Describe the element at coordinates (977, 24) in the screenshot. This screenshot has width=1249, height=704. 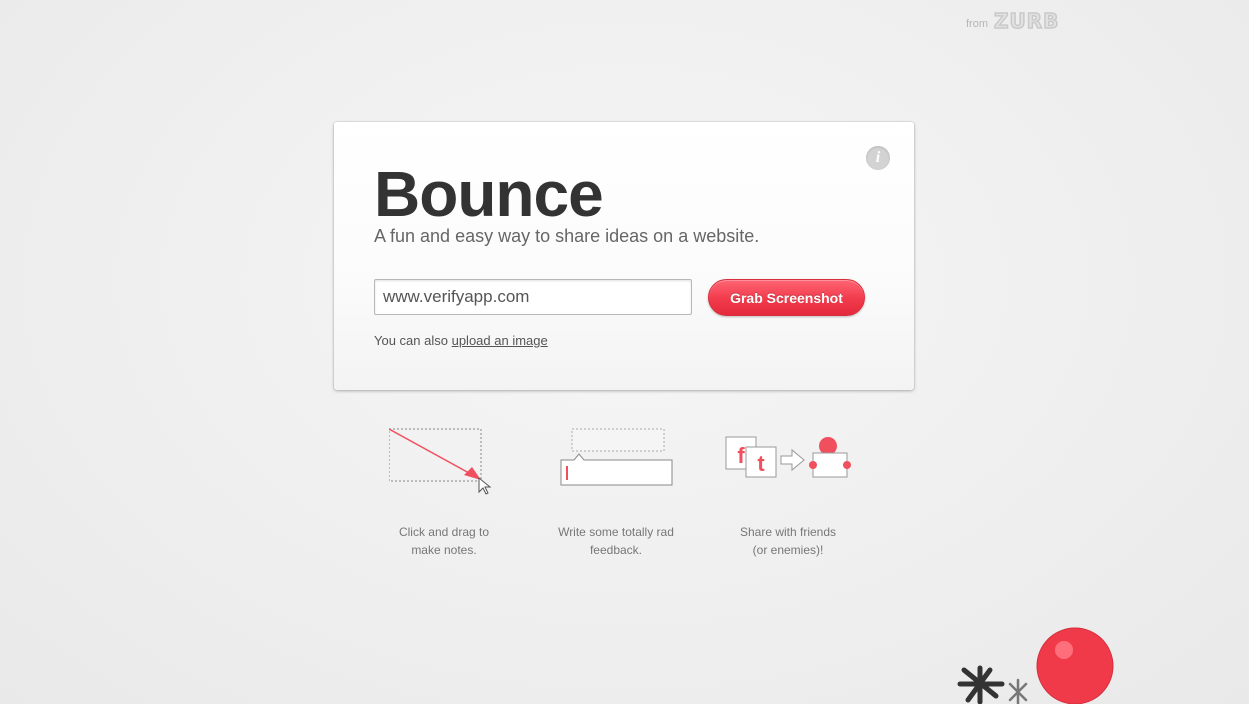
I see `brand-from-text: from` at that location.